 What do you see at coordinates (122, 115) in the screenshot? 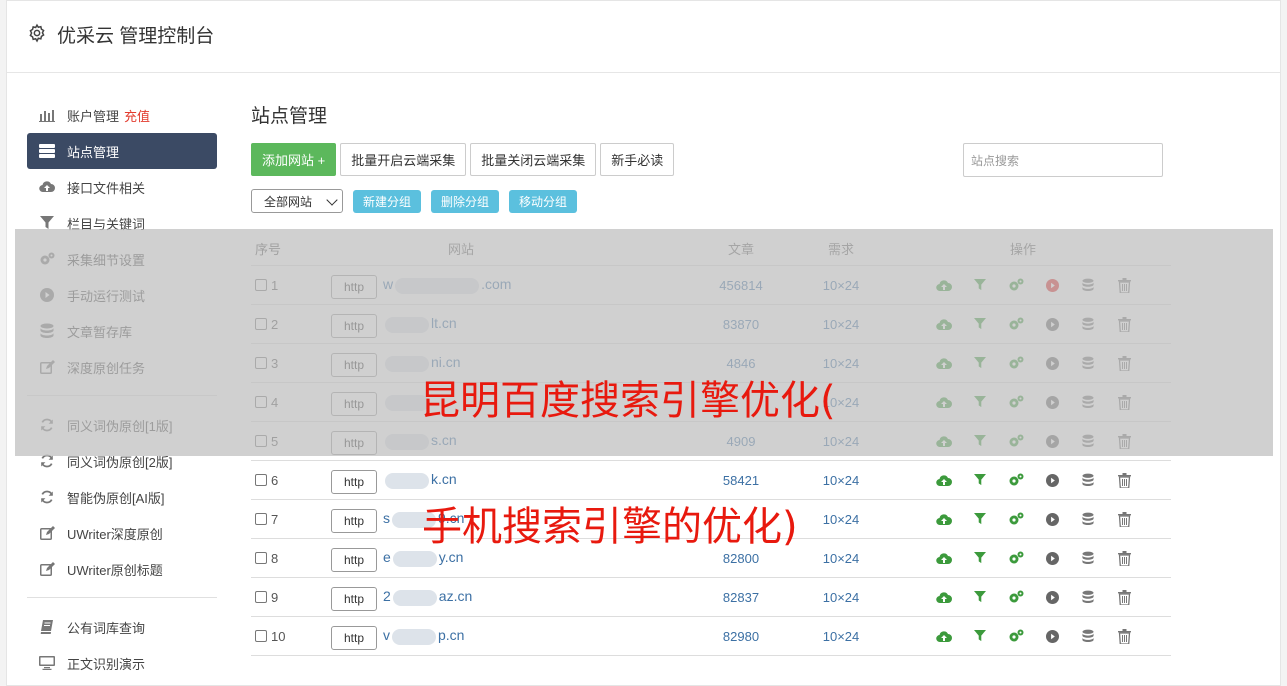
I see `sidebar-item: 账户管理 充值` at bounding box center [122, 115].